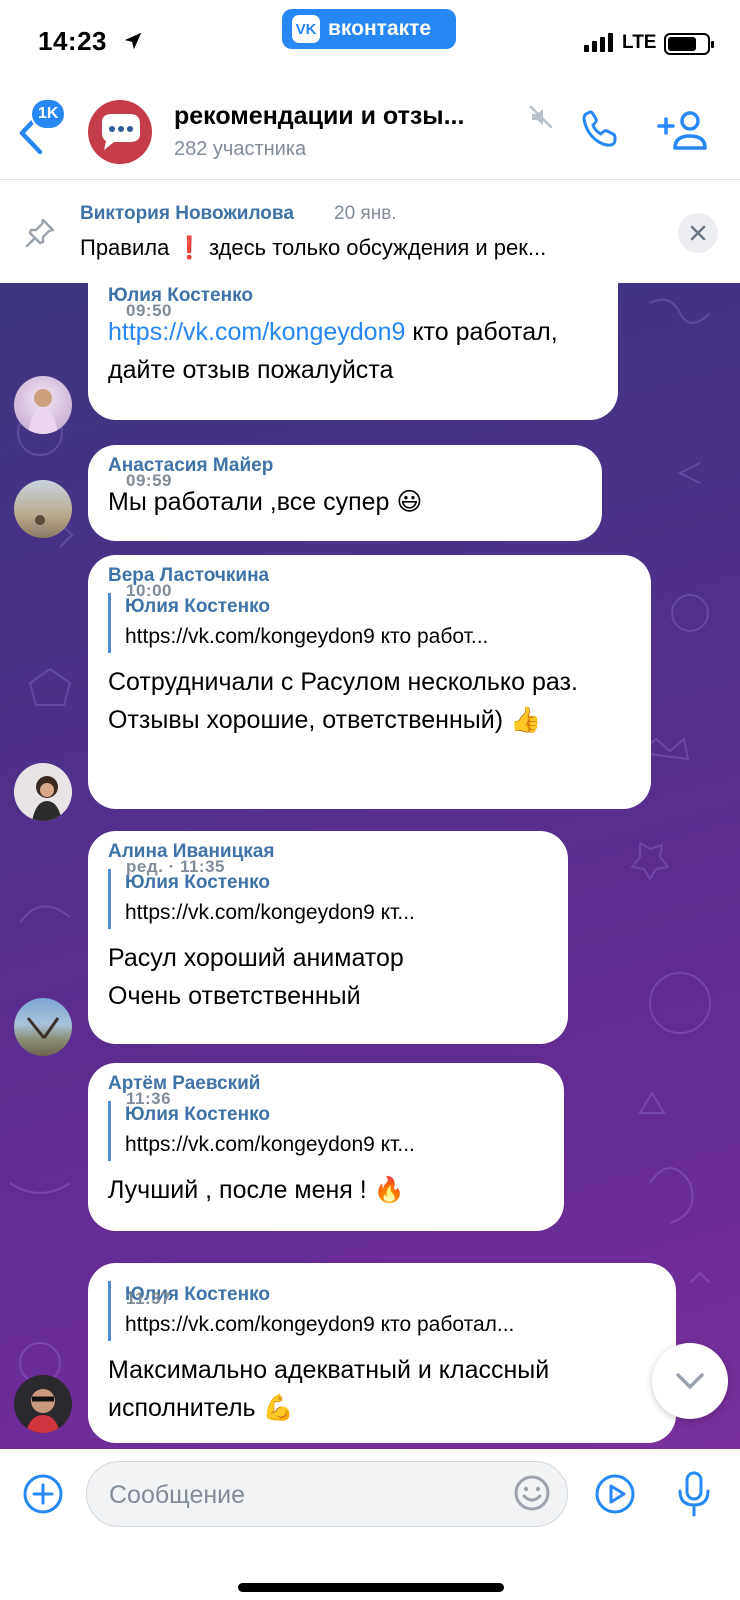 The width and height of the screenshot is (740, 1600). Describe the element at coordinates (689, 44) in the screenshot. I see `battery-icon` at that location.